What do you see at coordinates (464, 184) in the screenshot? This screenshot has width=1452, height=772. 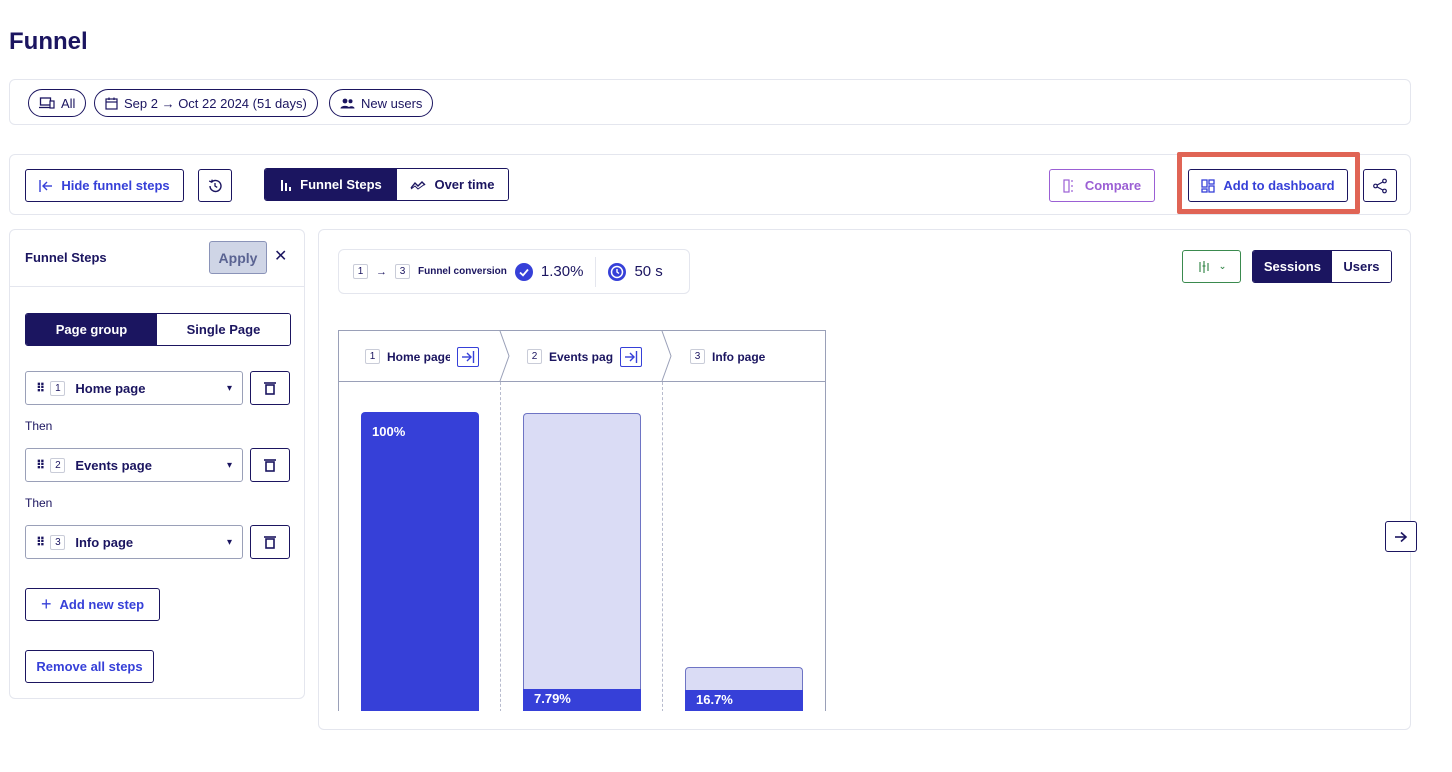 I see `tab-over-time-label: Over time` at bounding box center [464, 184].